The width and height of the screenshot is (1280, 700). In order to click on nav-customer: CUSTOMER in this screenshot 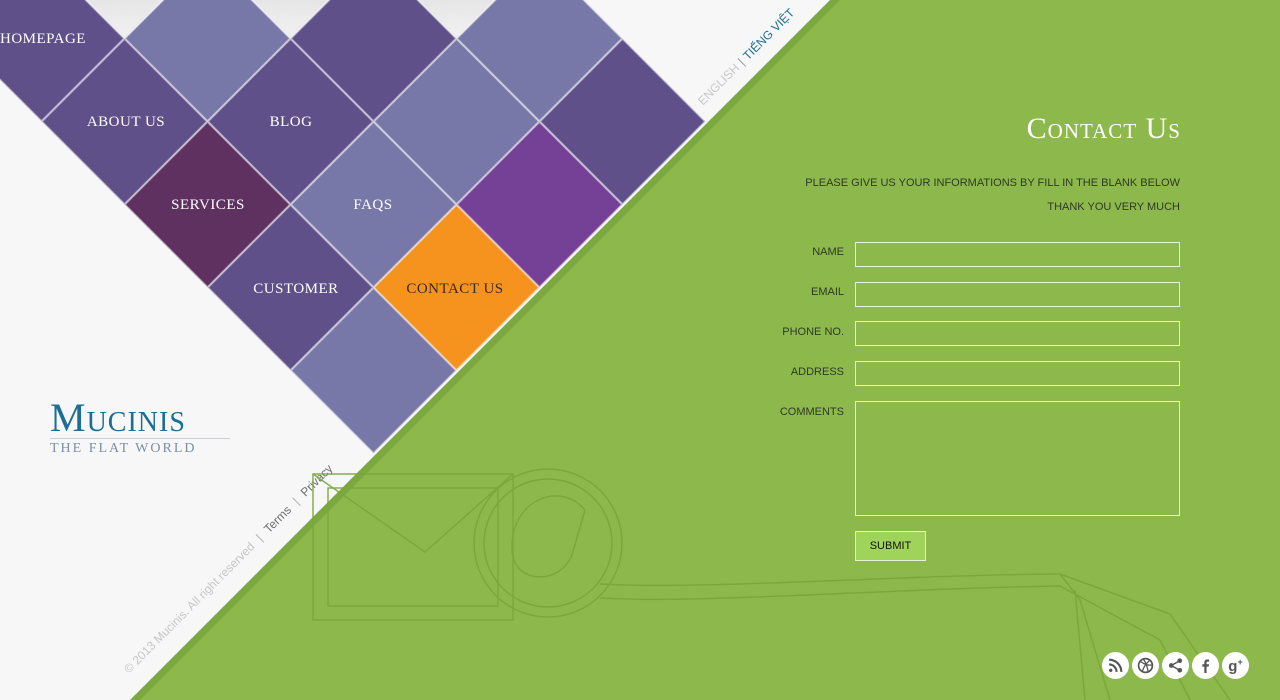, I will do `click(296, 289)`.